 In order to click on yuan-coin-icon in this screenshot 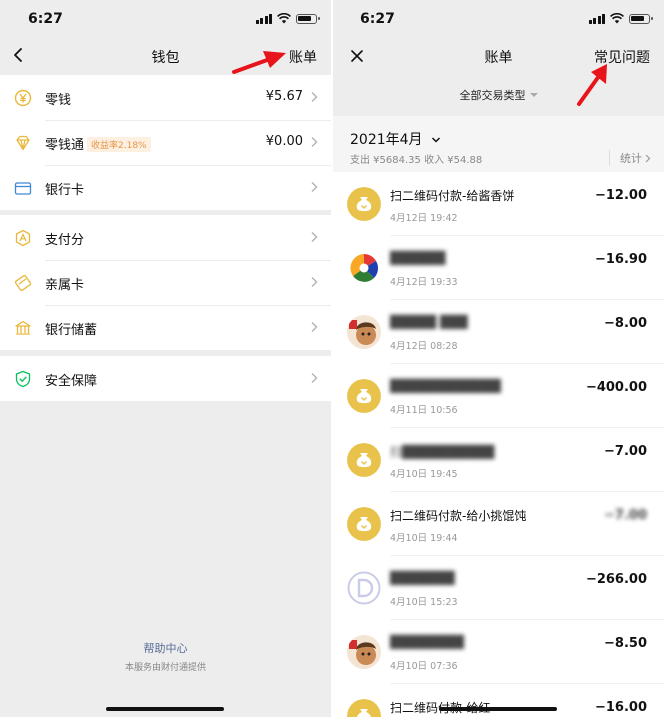, I will do `click(23, 98)`.